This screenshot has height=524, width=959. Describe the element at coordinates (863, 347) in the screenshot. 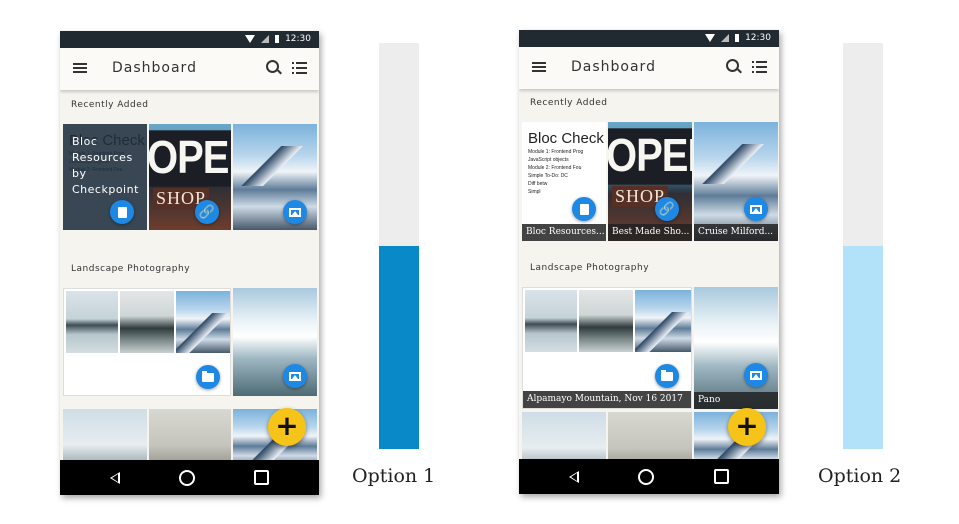

I see `option-2-bar-fill` at that location.